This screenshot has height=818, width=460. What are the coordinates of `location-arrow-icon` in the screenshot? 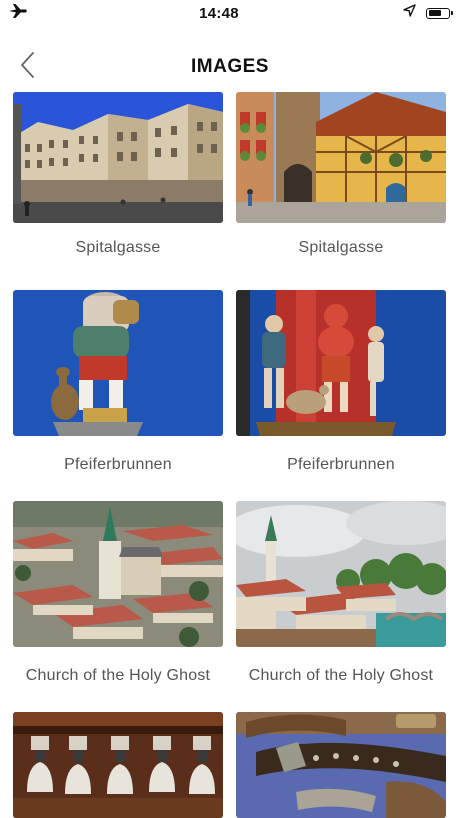 It's located at (409, 13).